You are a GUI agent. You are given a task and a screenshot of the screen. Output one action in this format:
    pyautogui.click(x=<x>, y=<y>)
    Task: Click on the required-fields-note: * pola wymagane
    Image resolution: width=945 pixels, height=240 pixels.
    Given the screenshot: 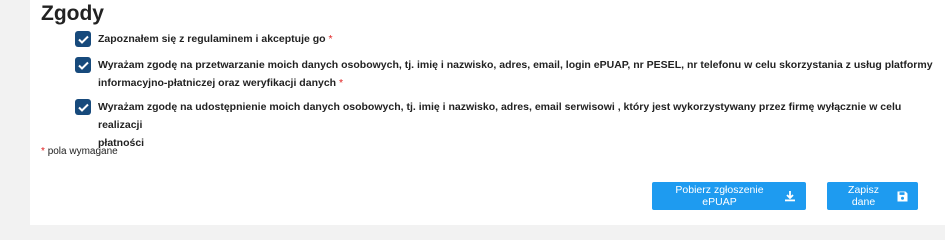 What is the action you would take?
    pyautogui.click(x=79, y=151)
    